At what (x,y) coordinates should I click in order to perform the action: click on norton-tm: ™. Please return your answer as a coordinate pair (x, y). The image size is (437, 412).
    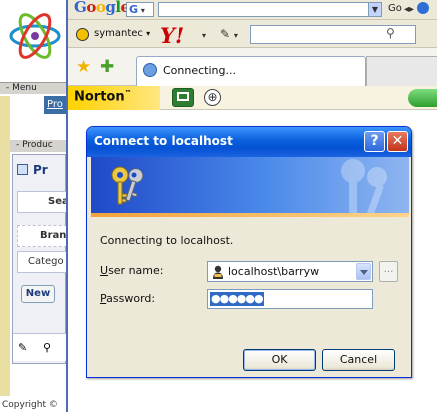
    Looking at the image, I should click on (128, 93).